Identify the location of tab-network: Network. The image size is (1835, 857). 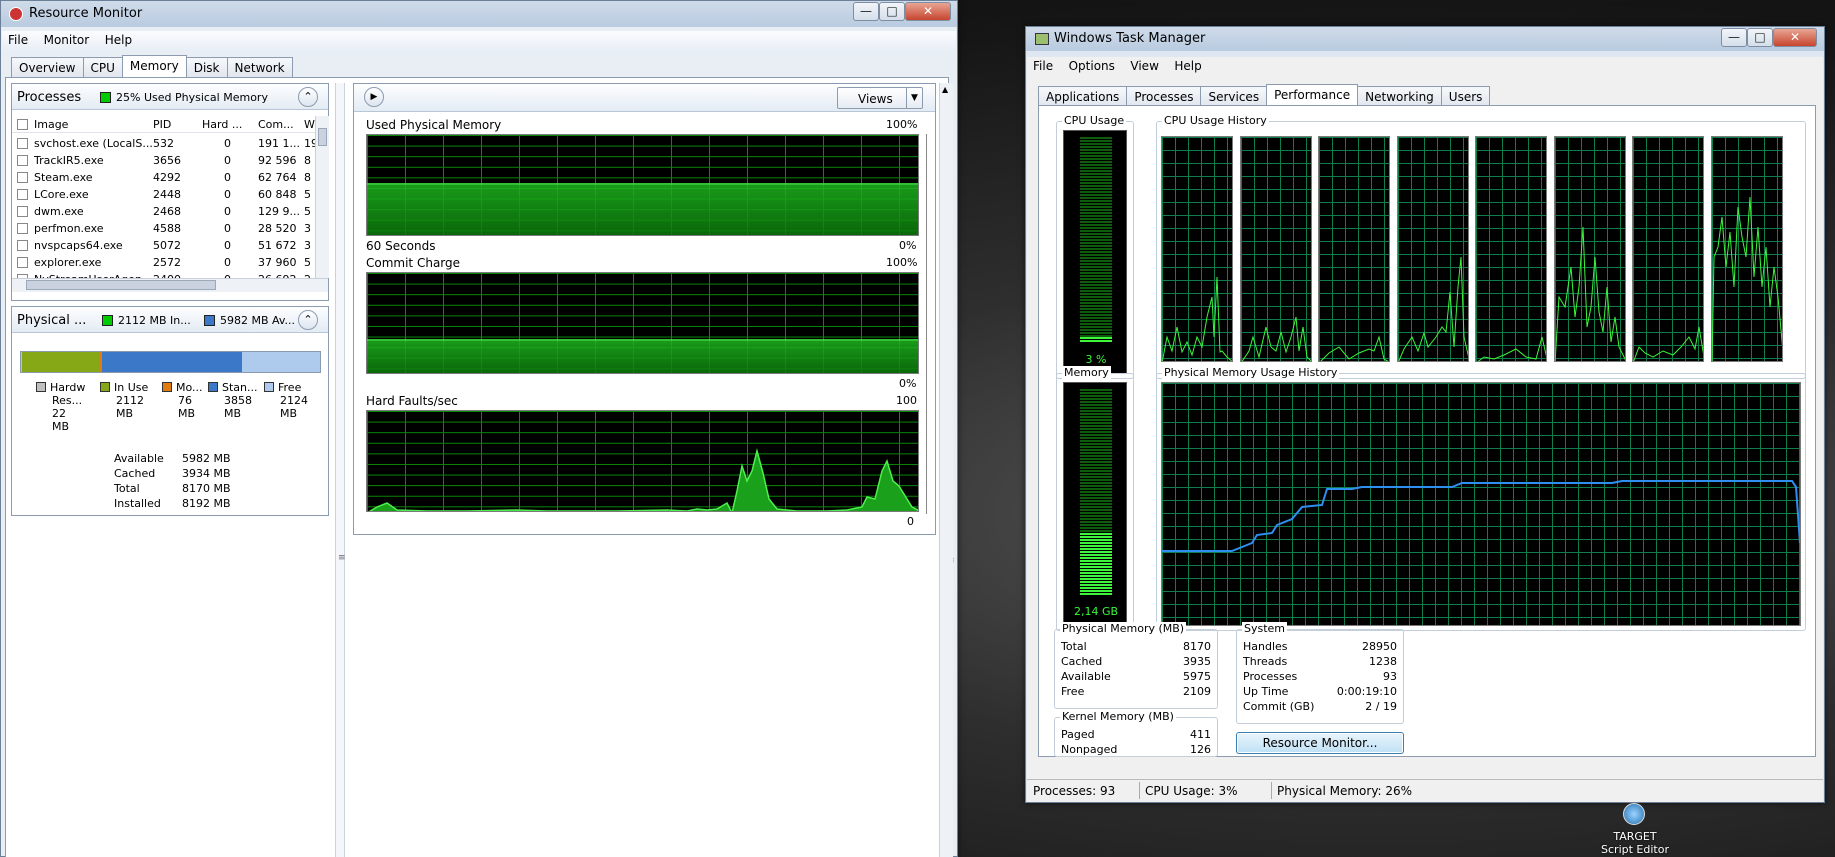
(259, 67).